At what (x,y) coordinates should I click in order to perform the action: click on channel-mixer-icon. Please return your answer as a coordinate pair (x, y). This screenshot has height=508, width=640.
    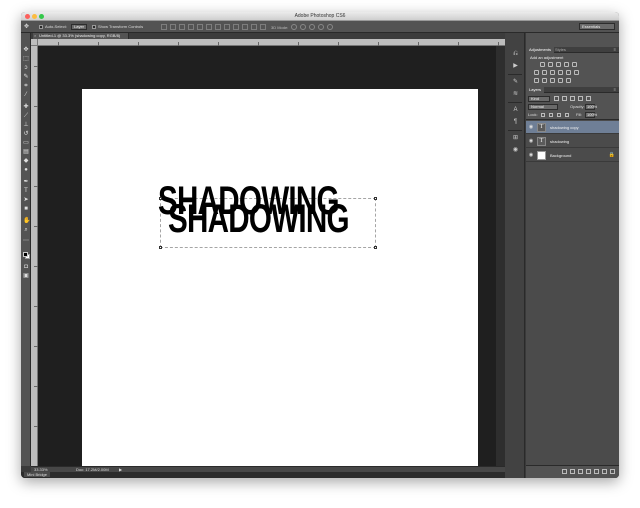
    Looking at the image, I should click on (568, 72).